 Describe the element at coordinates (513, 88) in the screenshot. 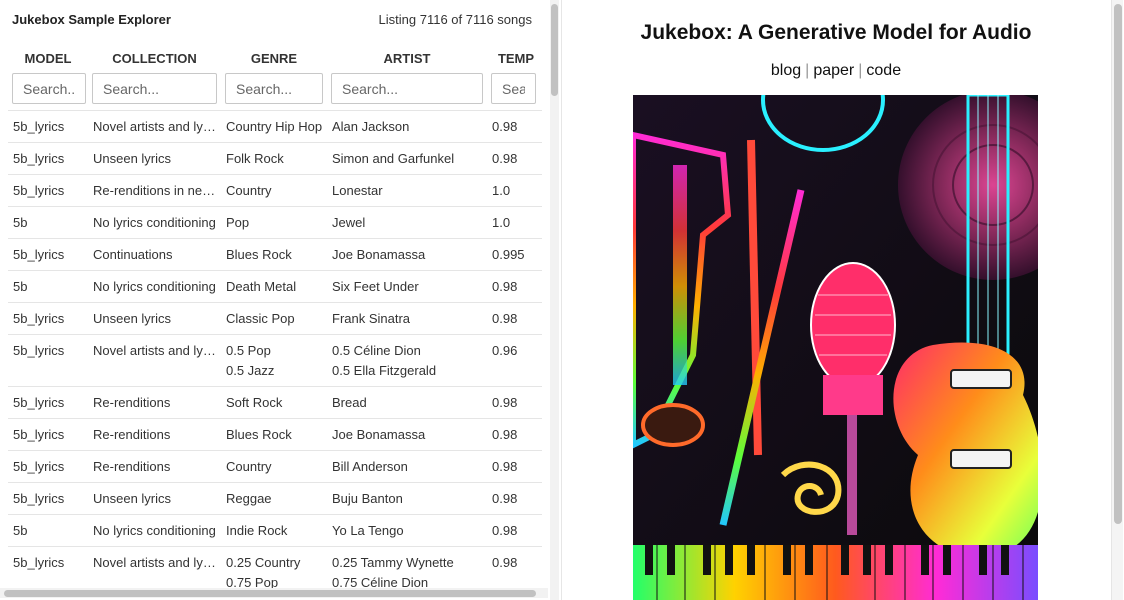

I see `temp-filter-input` at that location.